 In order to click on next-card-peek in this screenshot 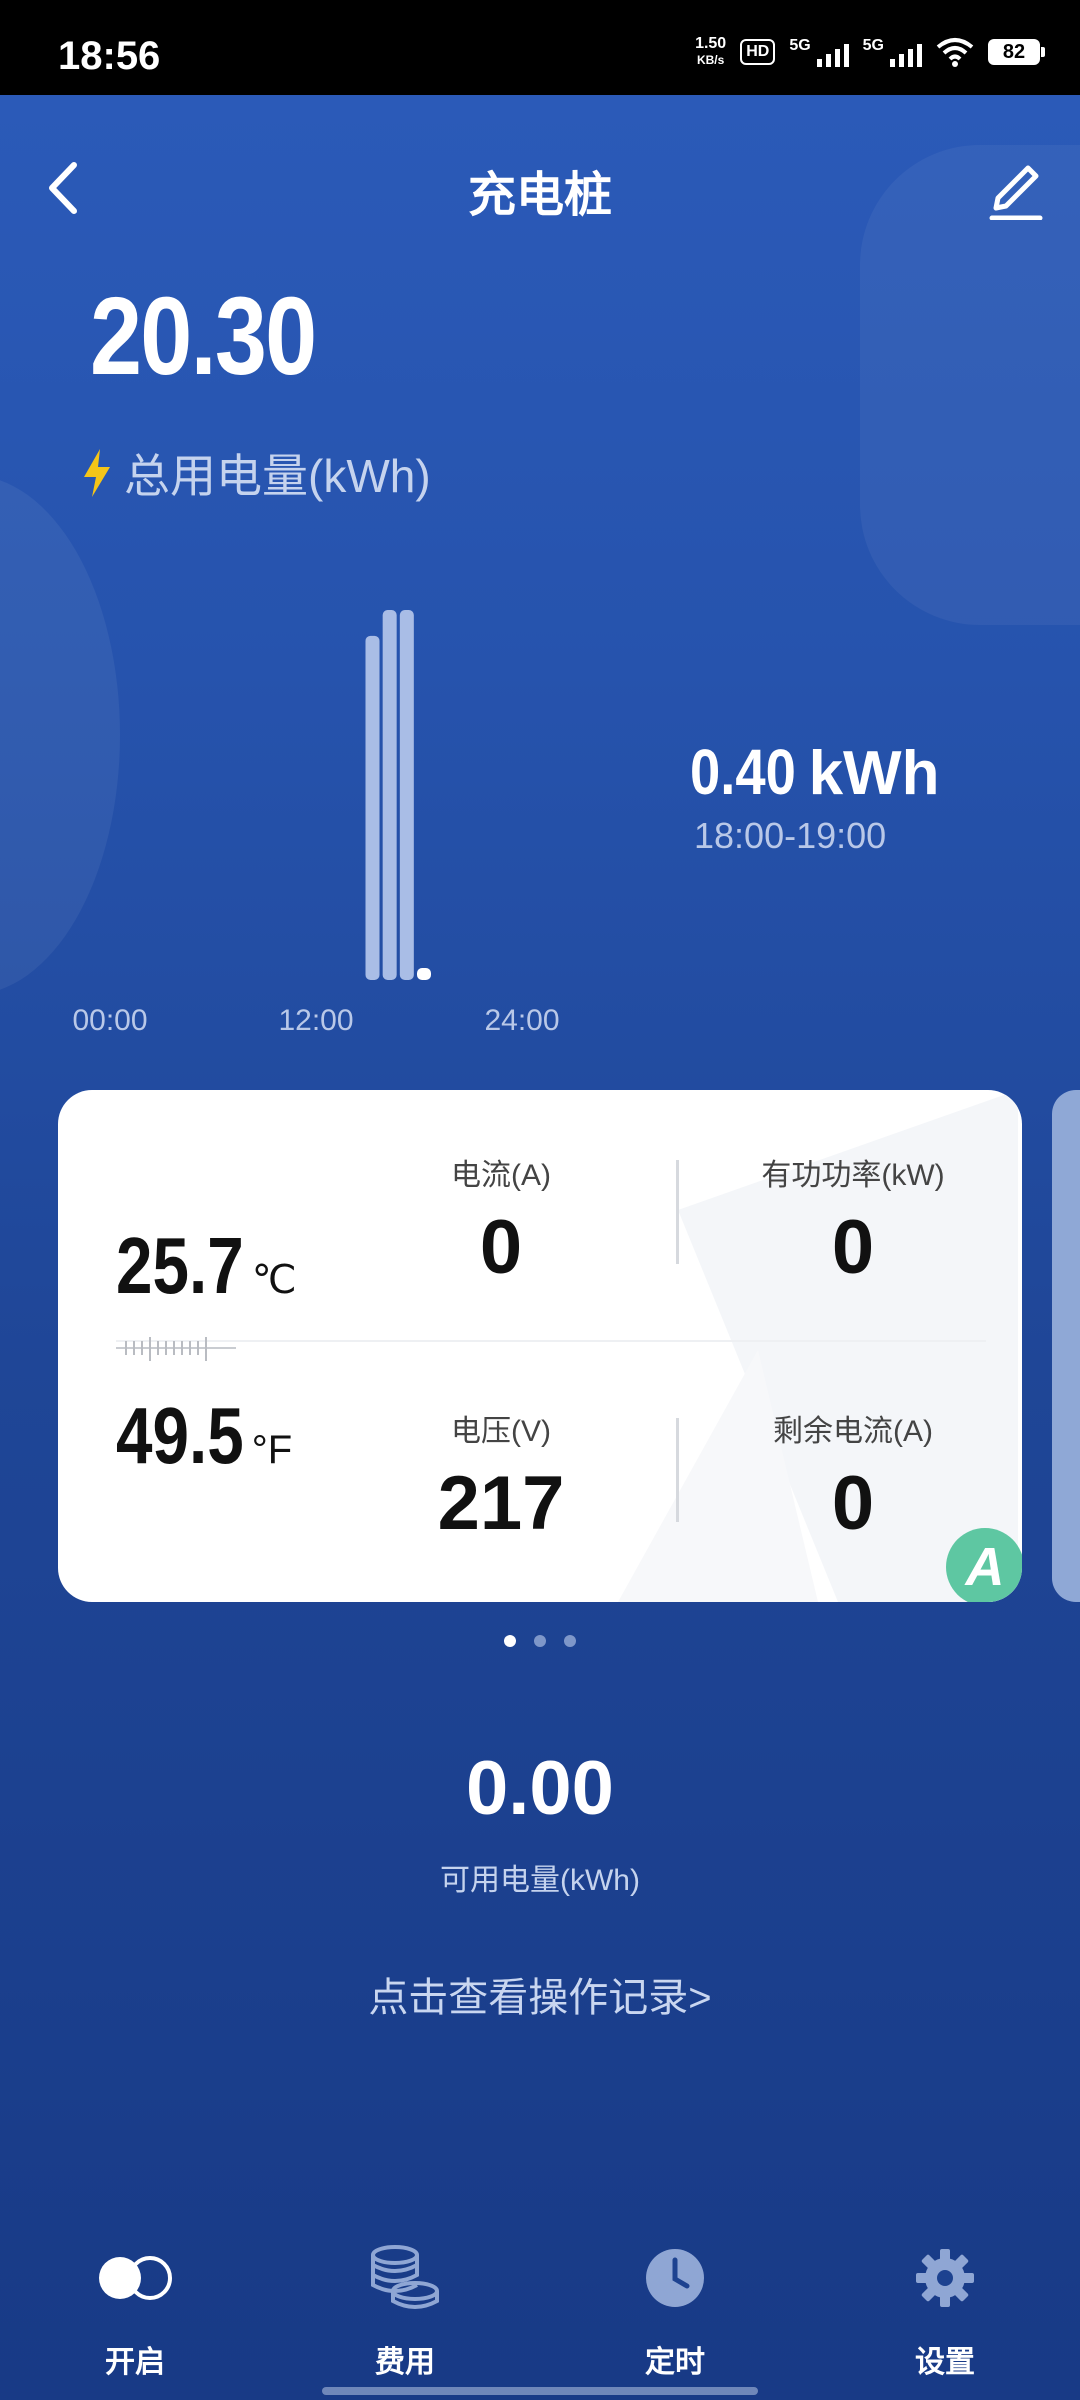, I will do `click(1066, 1346)`.